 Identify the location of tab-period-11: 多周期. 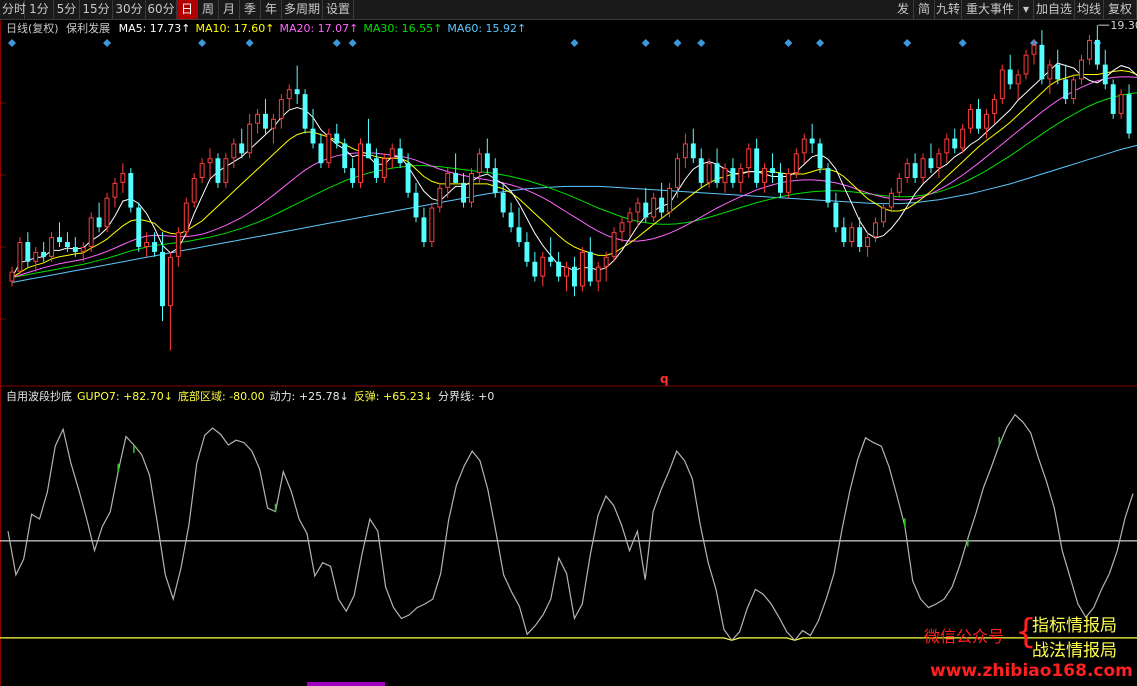
(302, 9).